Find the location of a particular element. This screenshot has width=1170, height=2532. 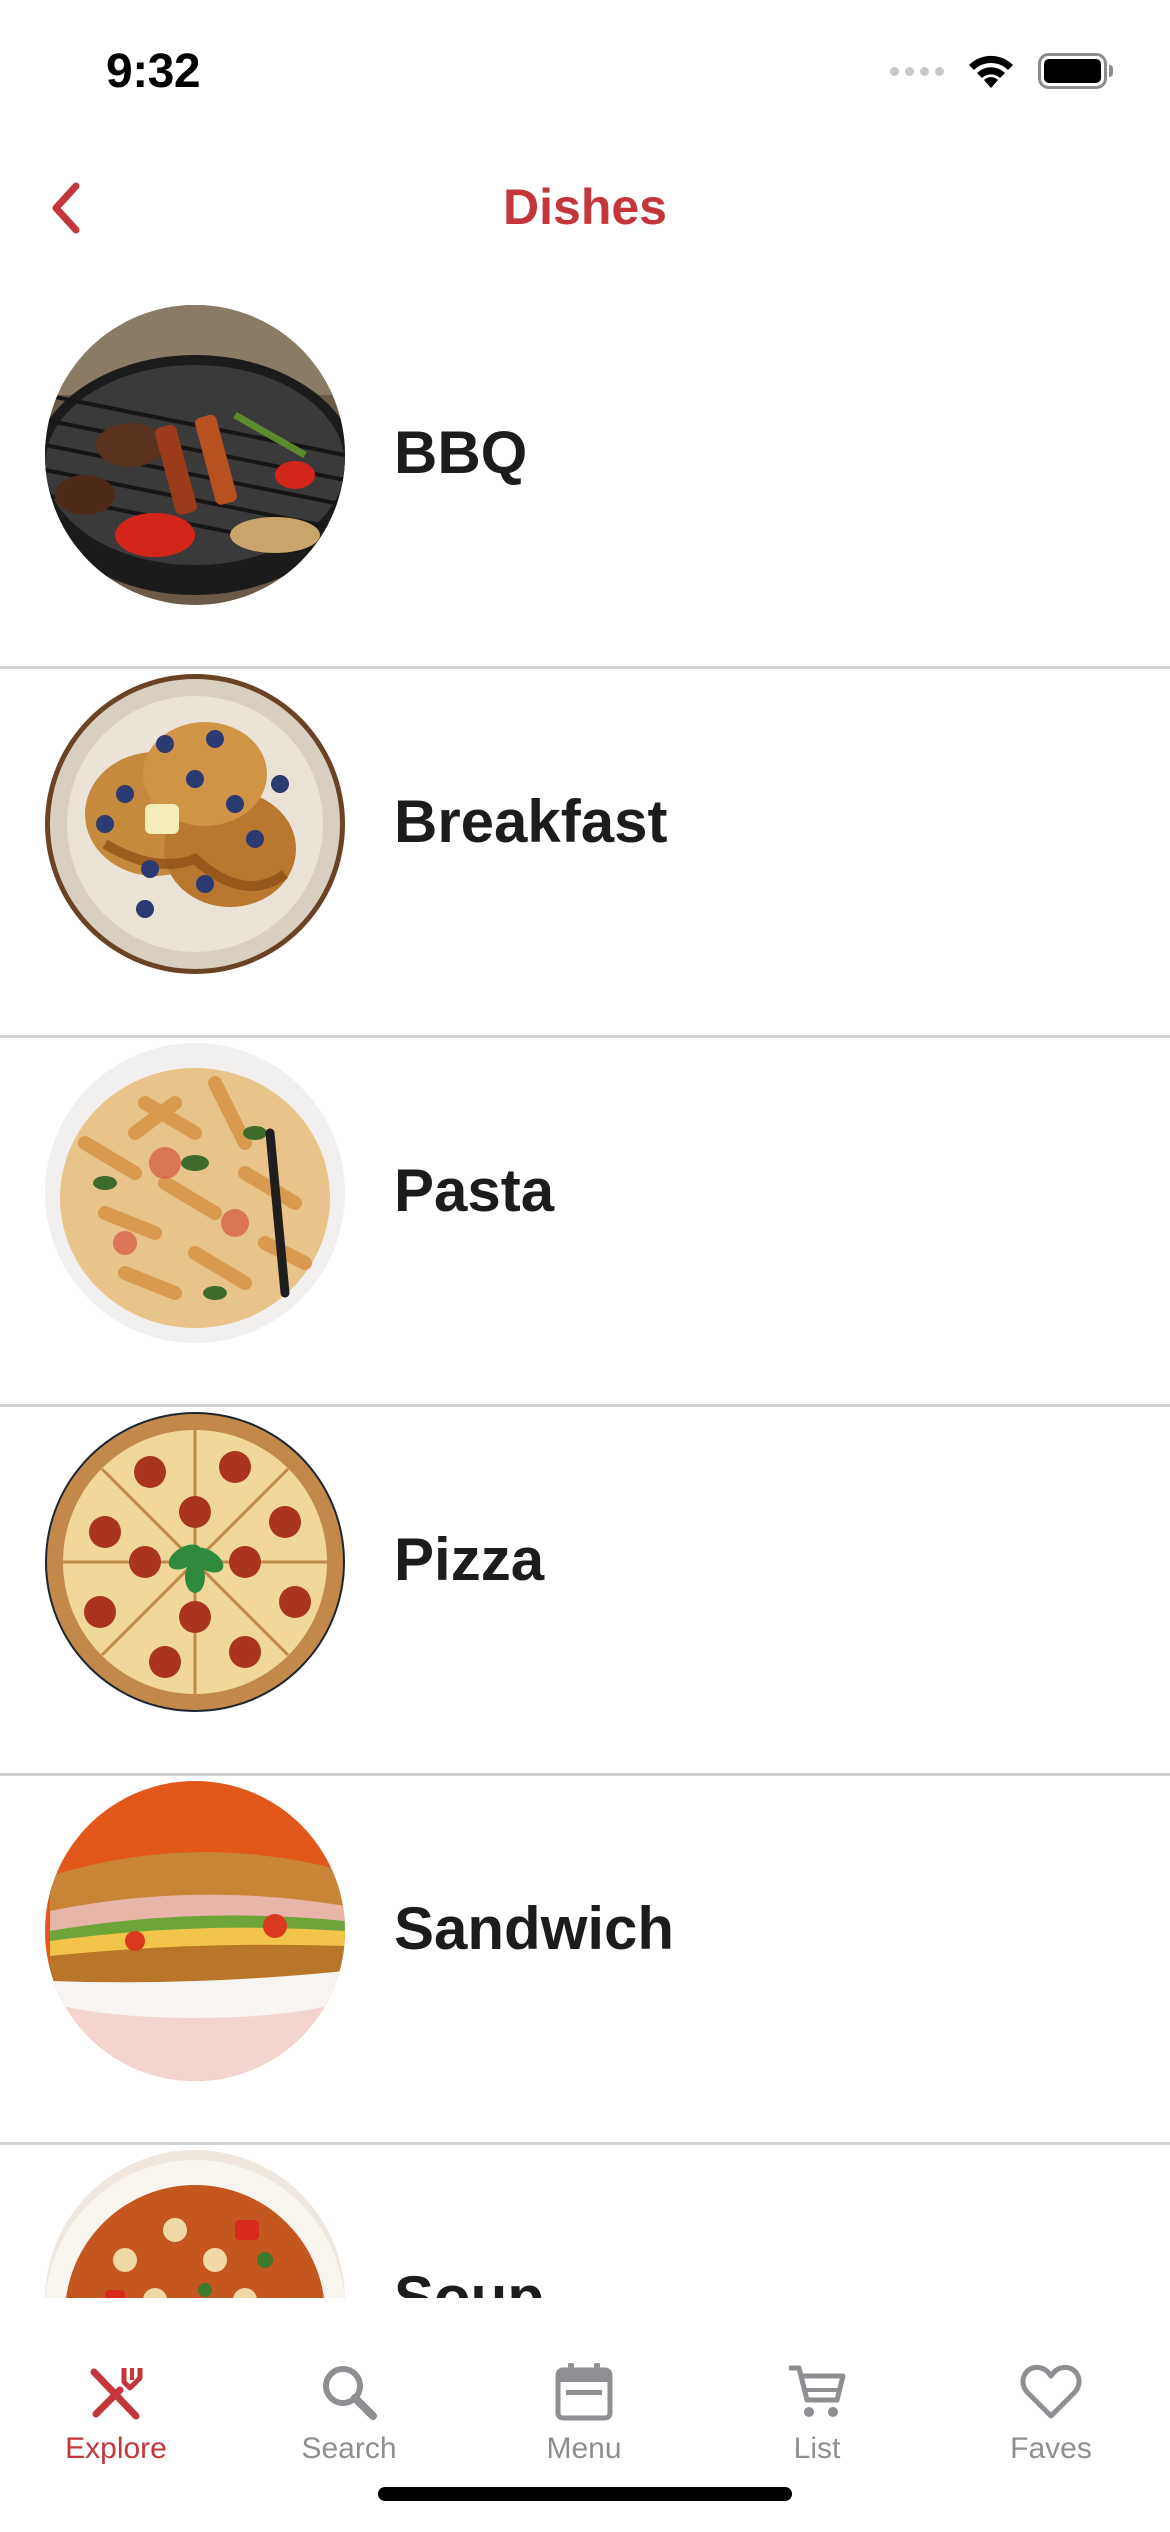

dish-image-pizza is located at coordinates (195, 1562).